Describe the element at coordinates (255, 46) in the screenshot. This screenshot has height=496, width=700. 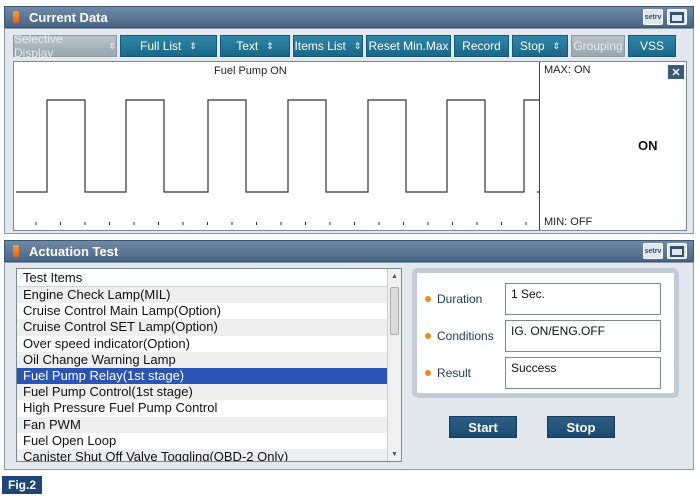
I see `toolbar-button-text: Text ⇕` at that location.